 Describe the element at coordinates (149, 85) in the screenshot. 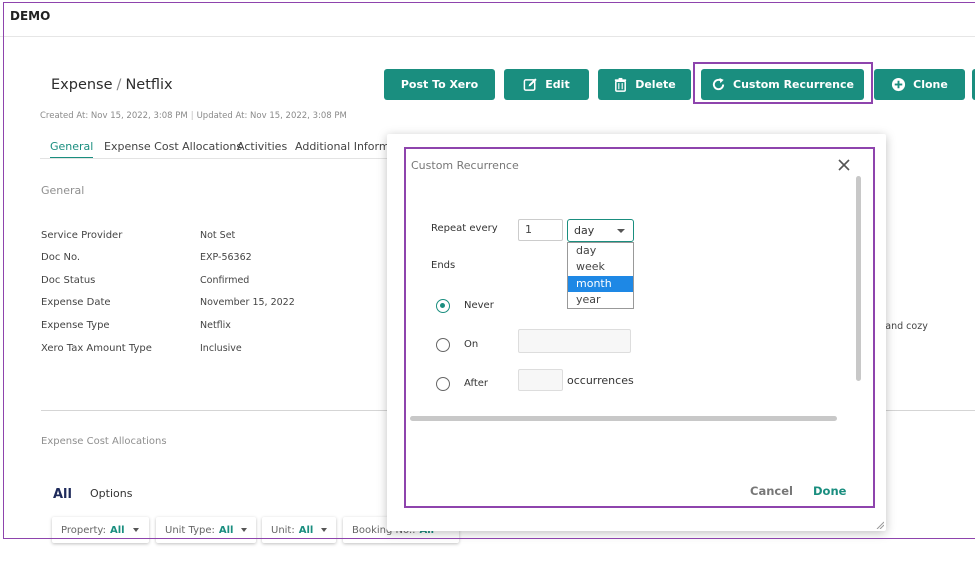

I see `page-title-sub: Netflix` at that location.